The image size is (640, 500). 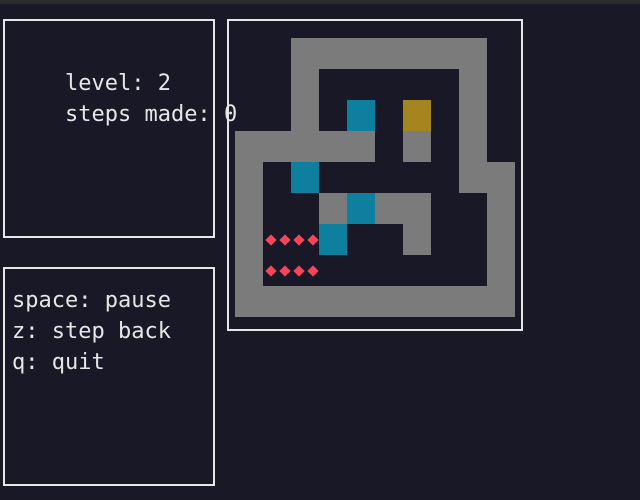 What do you see at coordinates (417, 115) in the screenshot?
I see `player-tile` at bounding box center [417, 115].